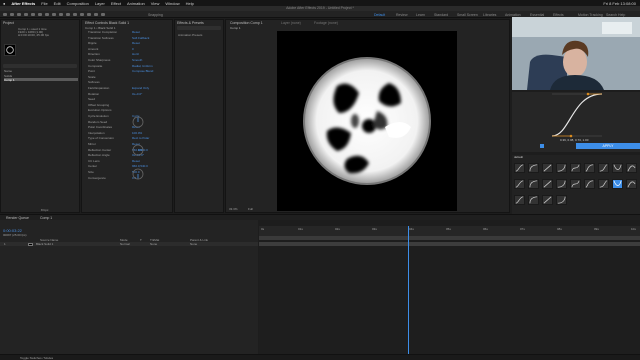 This screenshot has height=360, width=640. What do you see at coordinates (142, 71) in the screenshot?
I see `effect-prop-value: Compose Blend` at bounding box center [142, 71].